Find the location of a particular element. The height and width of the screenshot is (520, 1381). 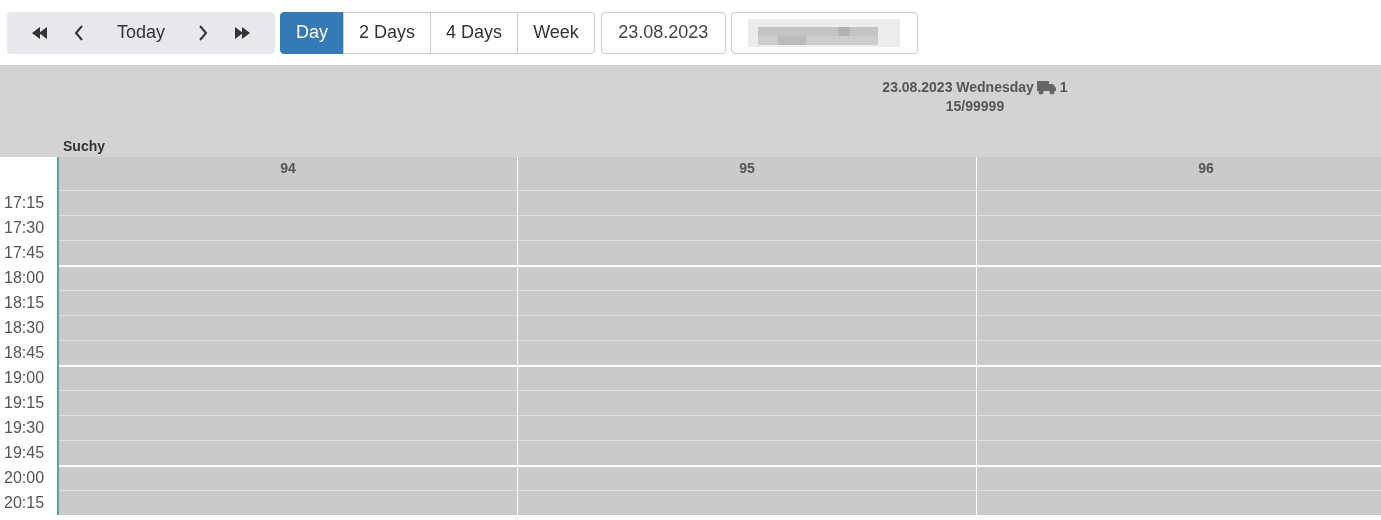

date-field: 23.08.2023 is located at coordinates (663, 32).